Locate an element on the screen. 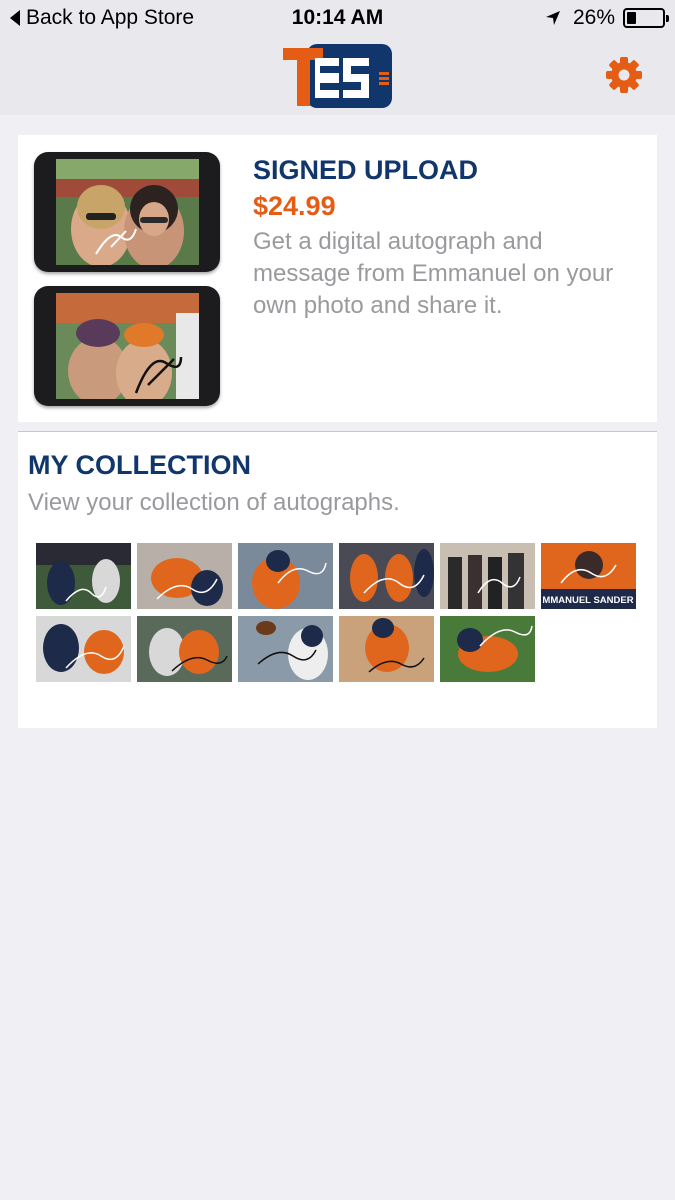  location-arrow-icon is located at coordinates (552, 18).